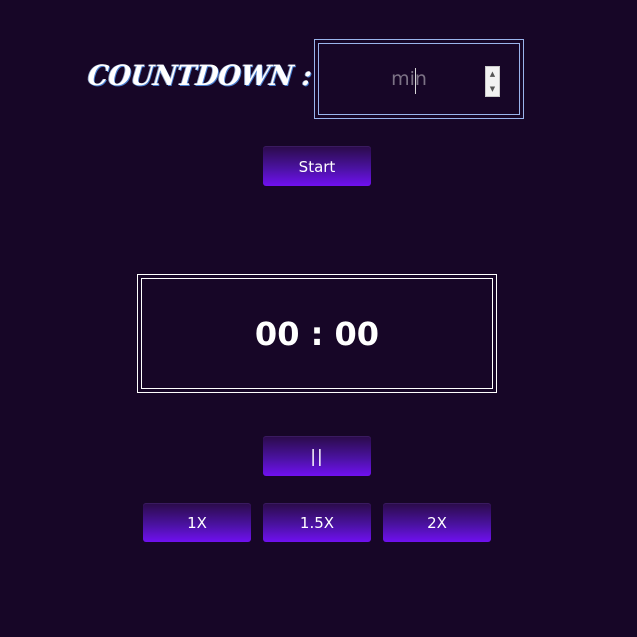 Image resolution: width=637 pixels, height=637 pixels. I want to click on minutes-input-container: ▲ ▼, so click(419, 79).